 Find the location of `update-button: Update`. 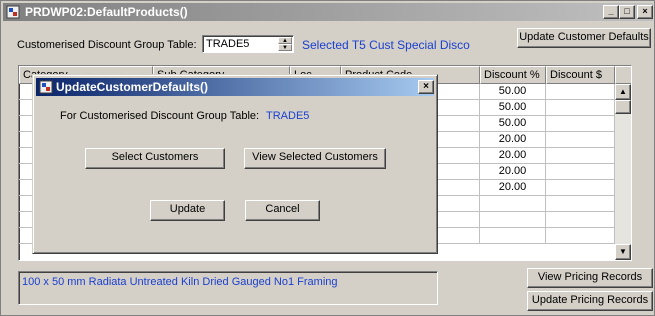

update-button: Update is located at coordinates (187, 210).